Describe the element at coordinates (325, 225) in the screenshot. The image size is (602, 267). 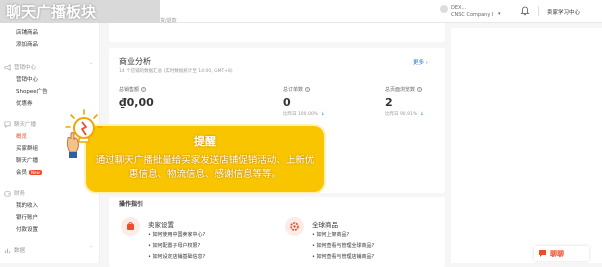
I see `guide-section-title: 全球商品` at that location.